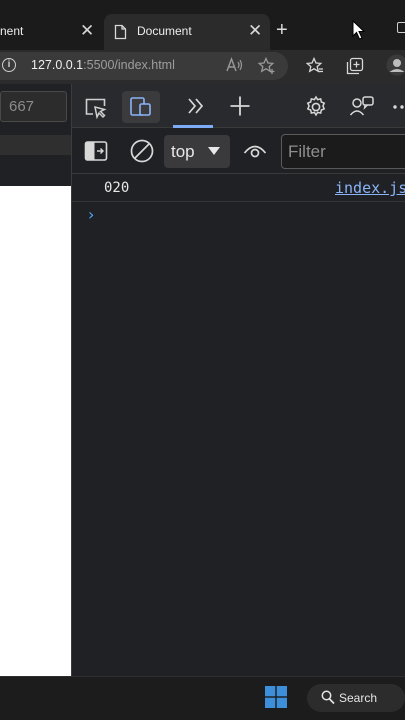  I want to click on add-tab-icon, so click(240, 106).